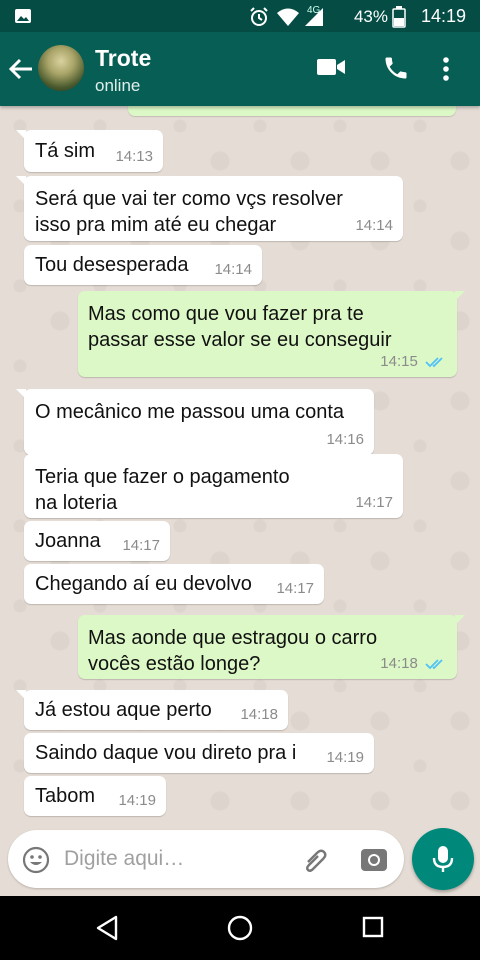  Describe the element at coordinates (65, 151) in the screenshot. I see `message-text: Tá sim` at that location.